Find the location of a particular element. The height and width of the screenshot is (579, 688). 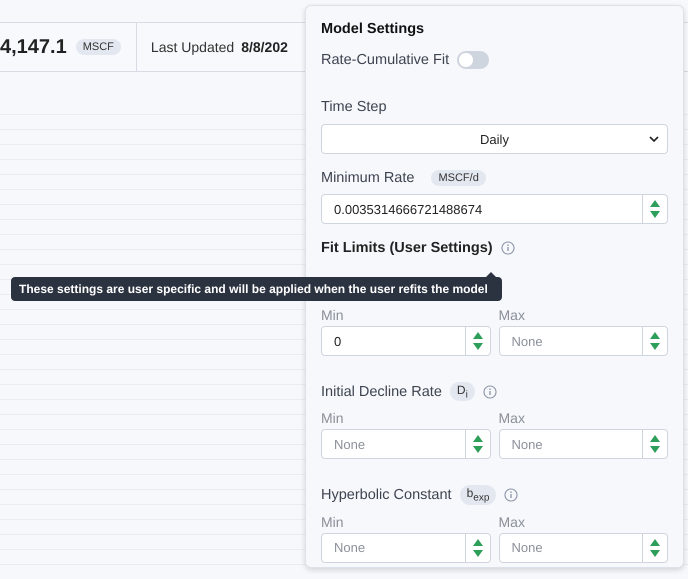

number-field: 0 is located at coordinates (405, 341).